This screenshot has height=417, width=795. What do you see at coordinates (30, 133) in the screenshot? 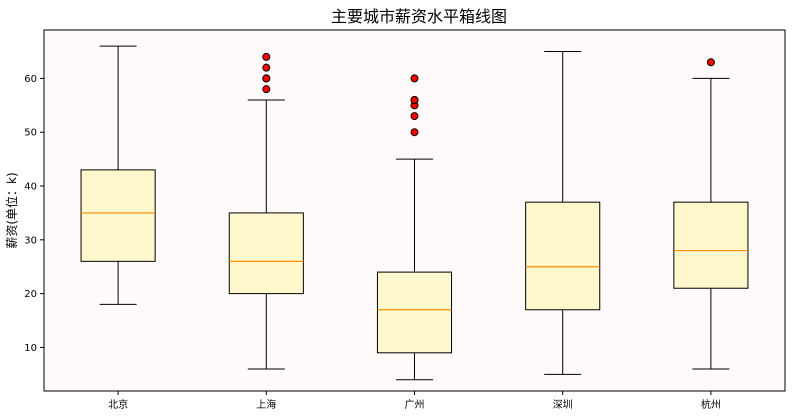
I see `y-tick-label: 50` at bounding box center [30, 133].